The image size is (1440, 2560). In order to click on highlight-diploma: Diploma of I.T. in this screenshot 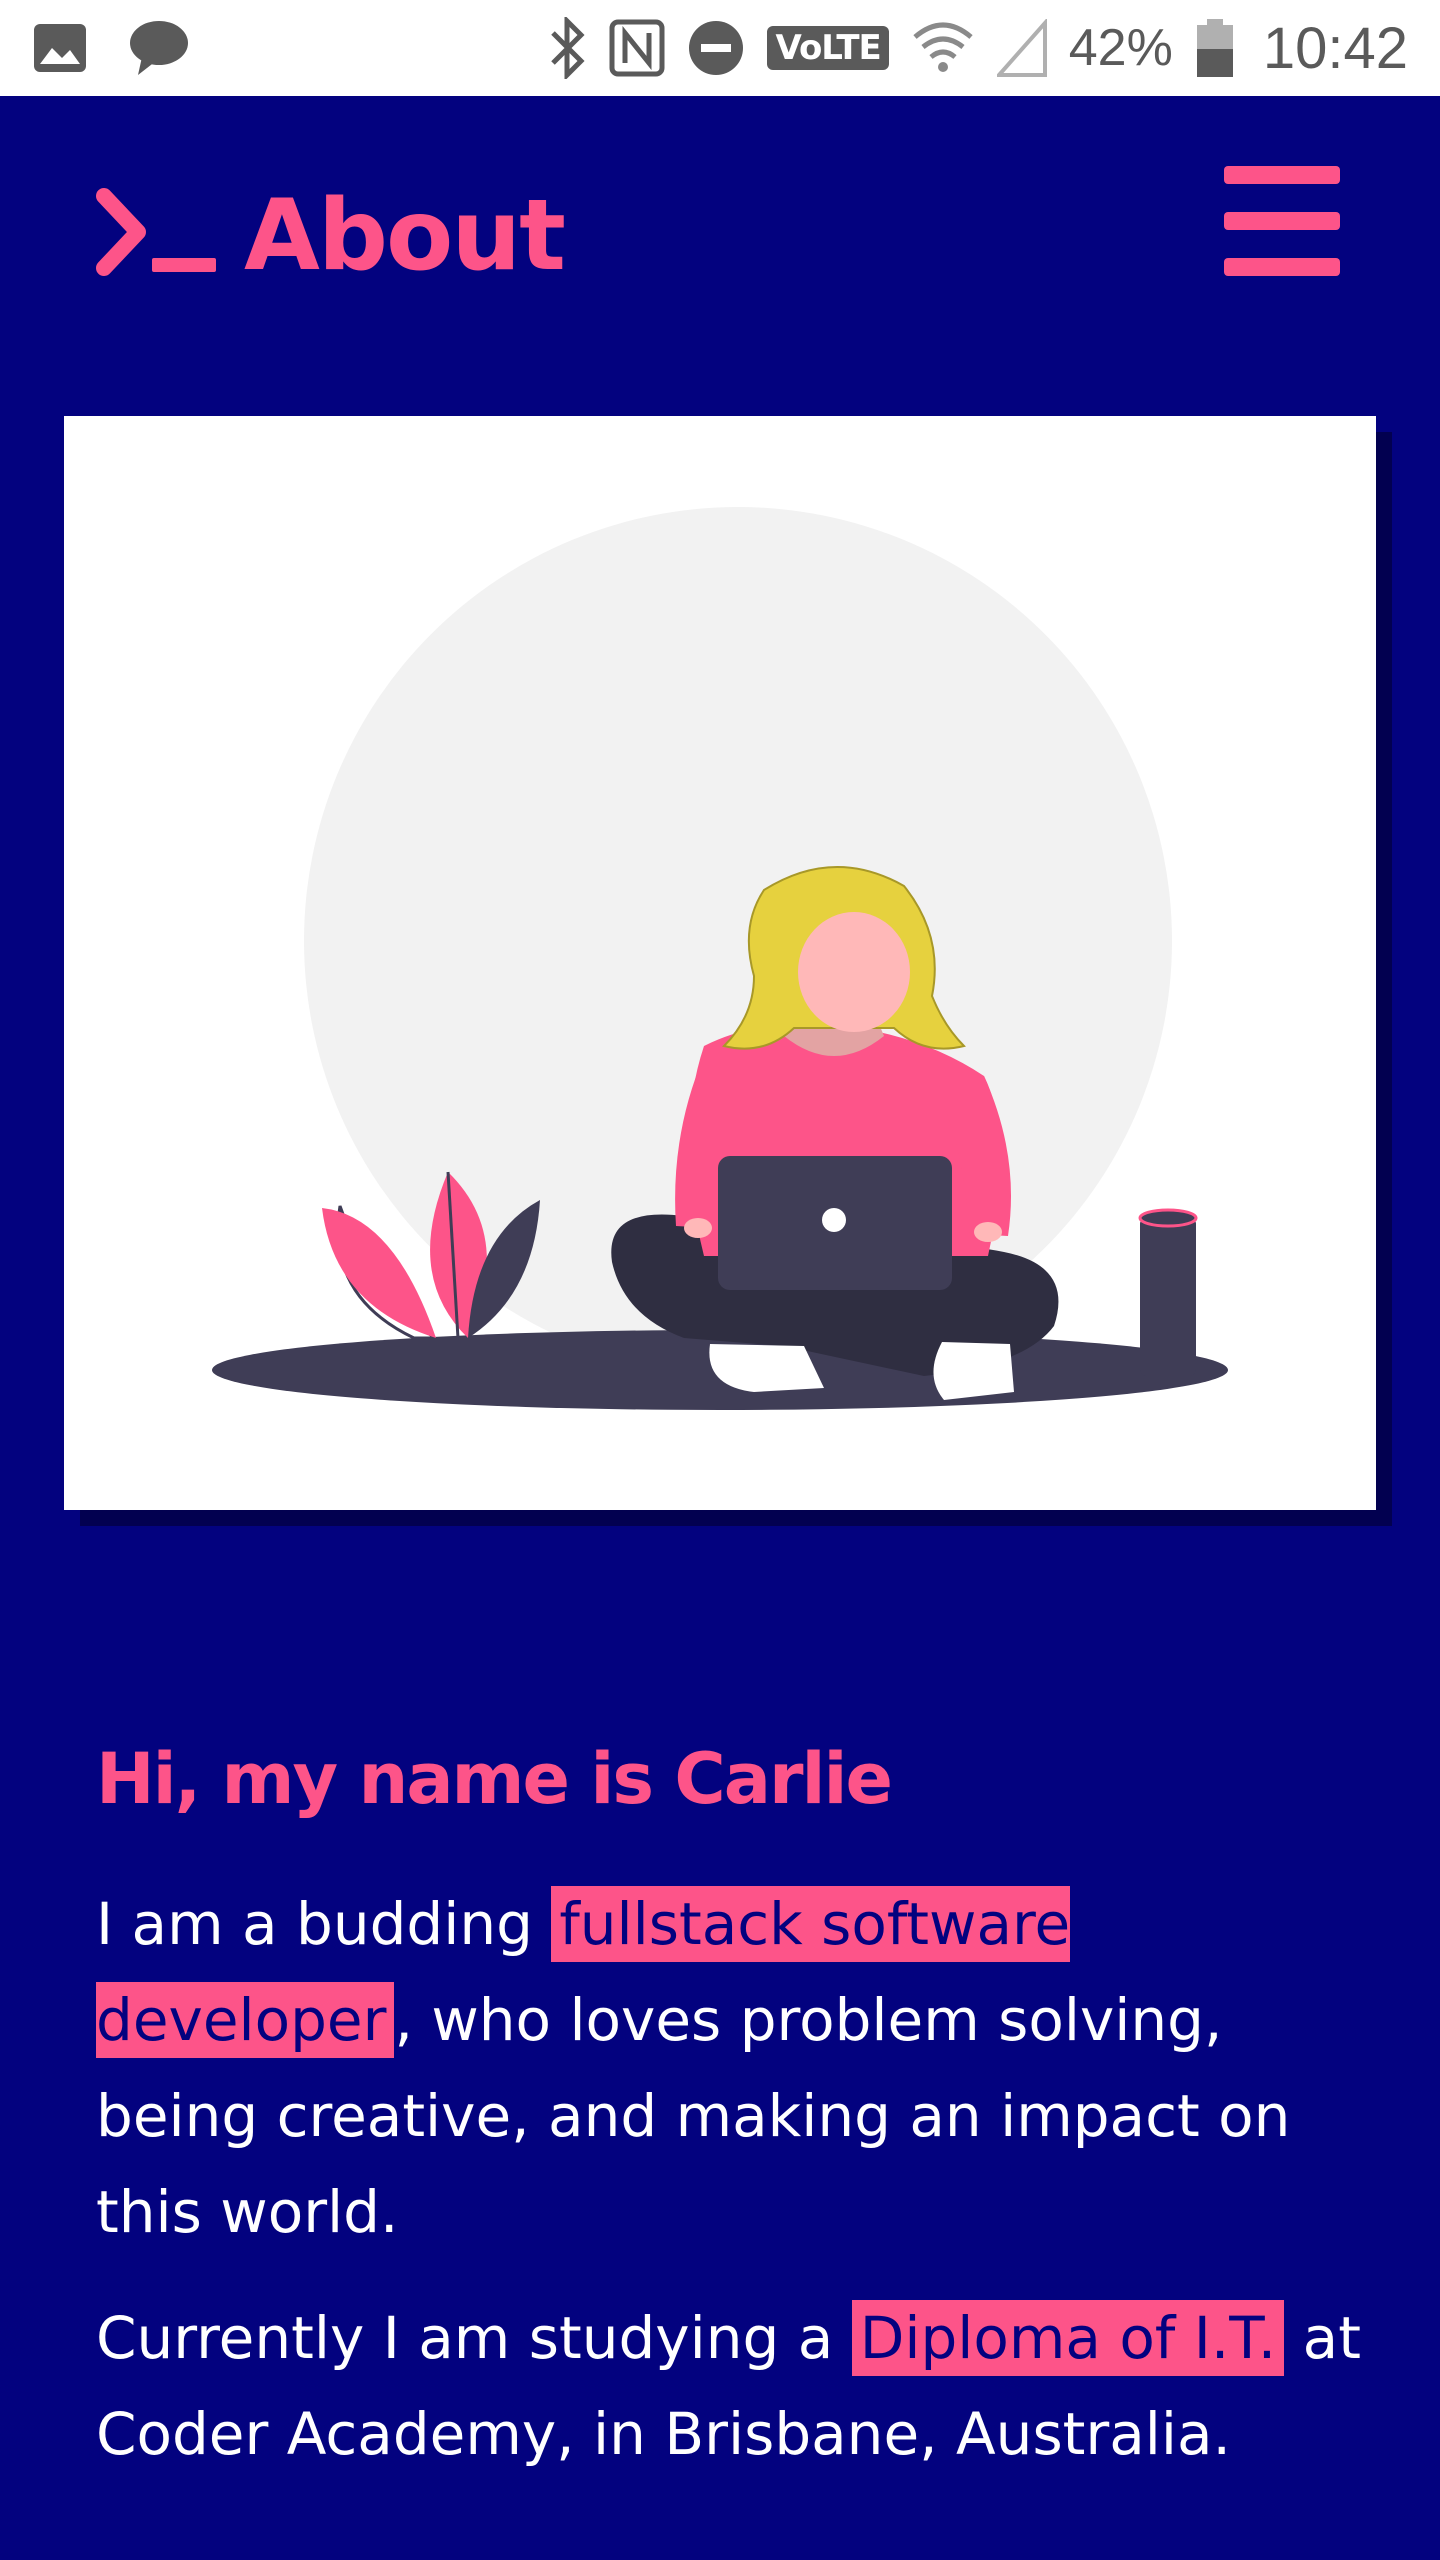, I will do `click(1068, 2338)`.